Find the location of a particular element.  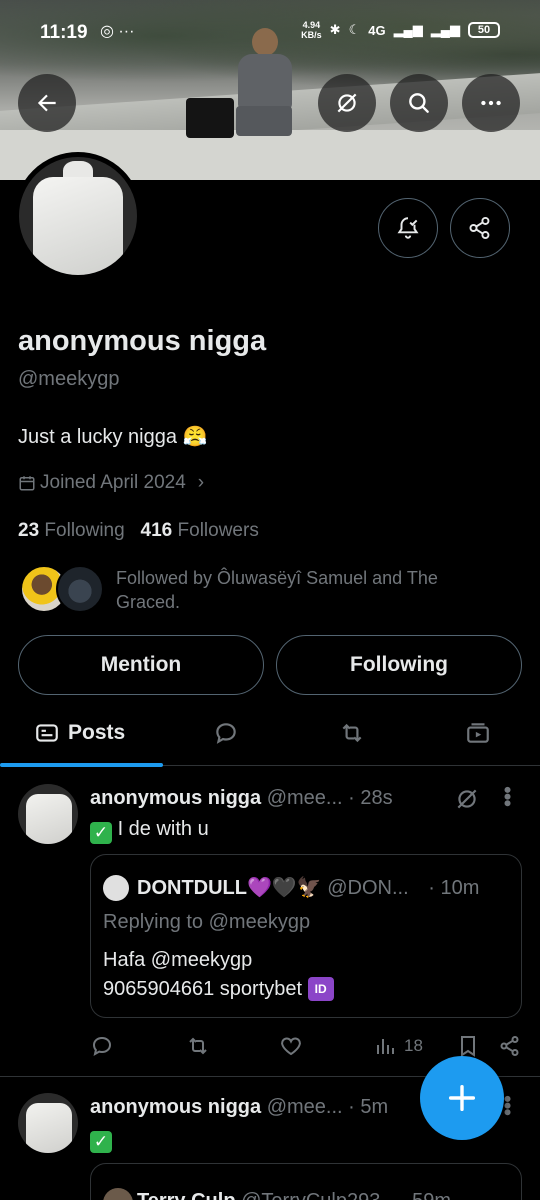

joined-date: Joined April 2024 › is located at coordinates (111, 483).